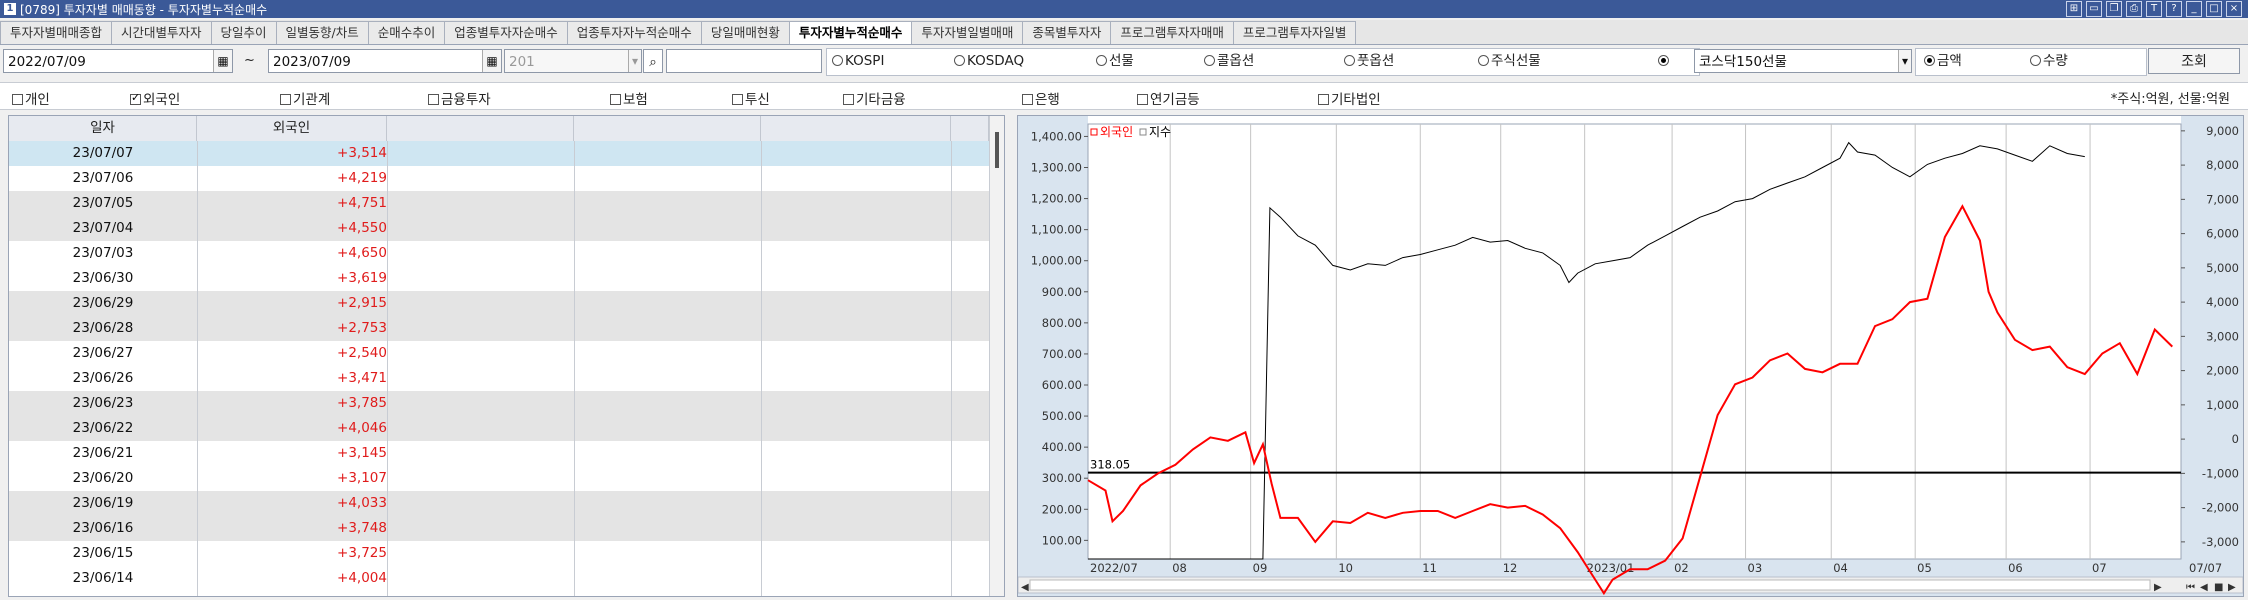 The image size is (2248, 600). Describe the element at coordinates (322, 32) in the screenshot. I see `tab-3: 일별동향/차트` at that location.